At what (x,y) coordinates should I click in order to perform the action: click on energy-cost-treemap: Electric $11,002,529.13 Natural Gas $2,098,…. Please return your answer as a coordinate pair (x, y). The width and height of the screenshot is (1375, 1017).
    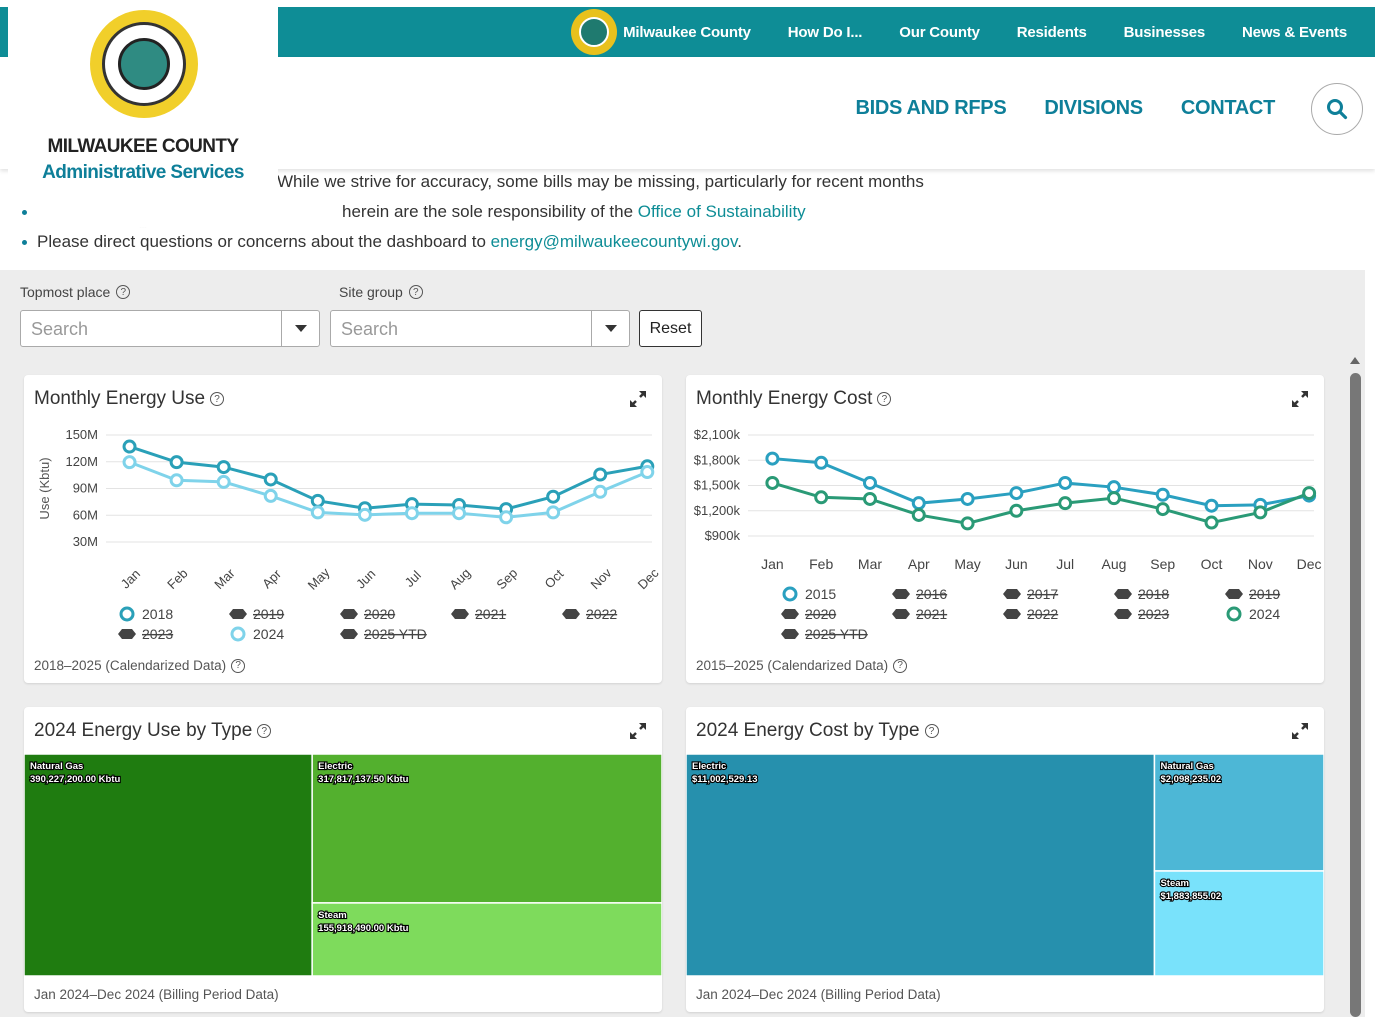
    Looking at the image, I should click on (1005, 865).